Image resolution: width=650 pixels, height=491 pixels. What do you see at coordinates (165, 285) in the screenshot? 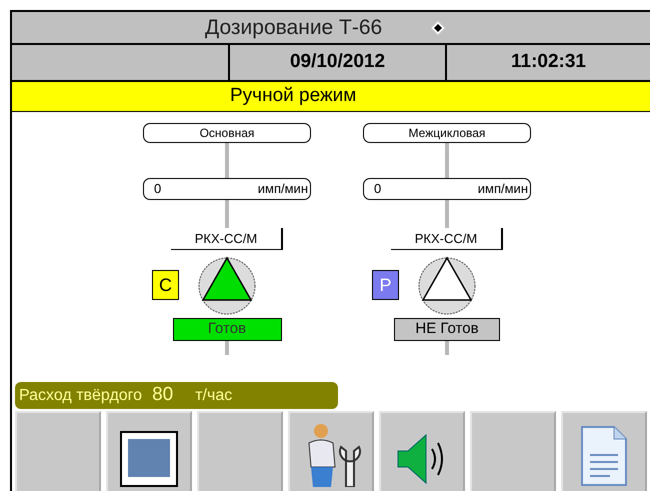
I see `mode-badge: С` at bounding box center [165, 285].